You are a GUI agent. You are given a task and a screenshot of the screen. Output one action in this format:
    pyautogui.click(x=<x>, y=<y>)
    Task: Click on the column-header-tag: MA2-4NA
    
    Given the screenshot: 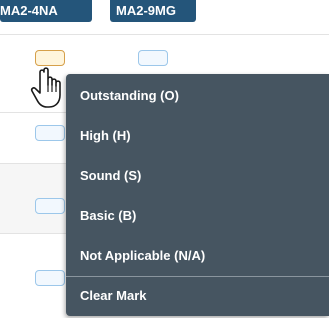 What is the action you would take?
    pyautogui.click(x=46, y=11)
    